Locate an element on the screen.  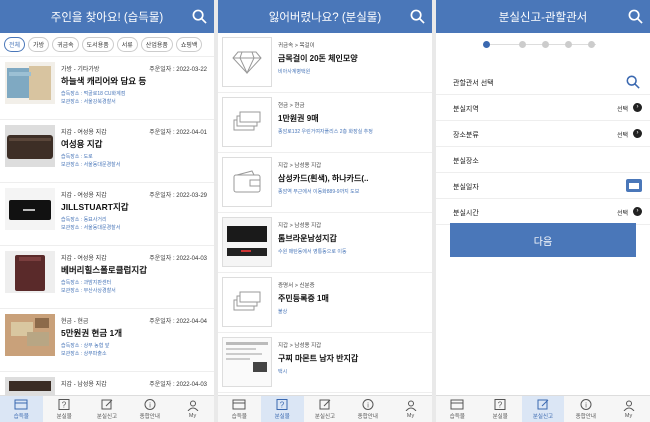
item-title: JILLSTUART지갑 is located at coordinates (95, 207).